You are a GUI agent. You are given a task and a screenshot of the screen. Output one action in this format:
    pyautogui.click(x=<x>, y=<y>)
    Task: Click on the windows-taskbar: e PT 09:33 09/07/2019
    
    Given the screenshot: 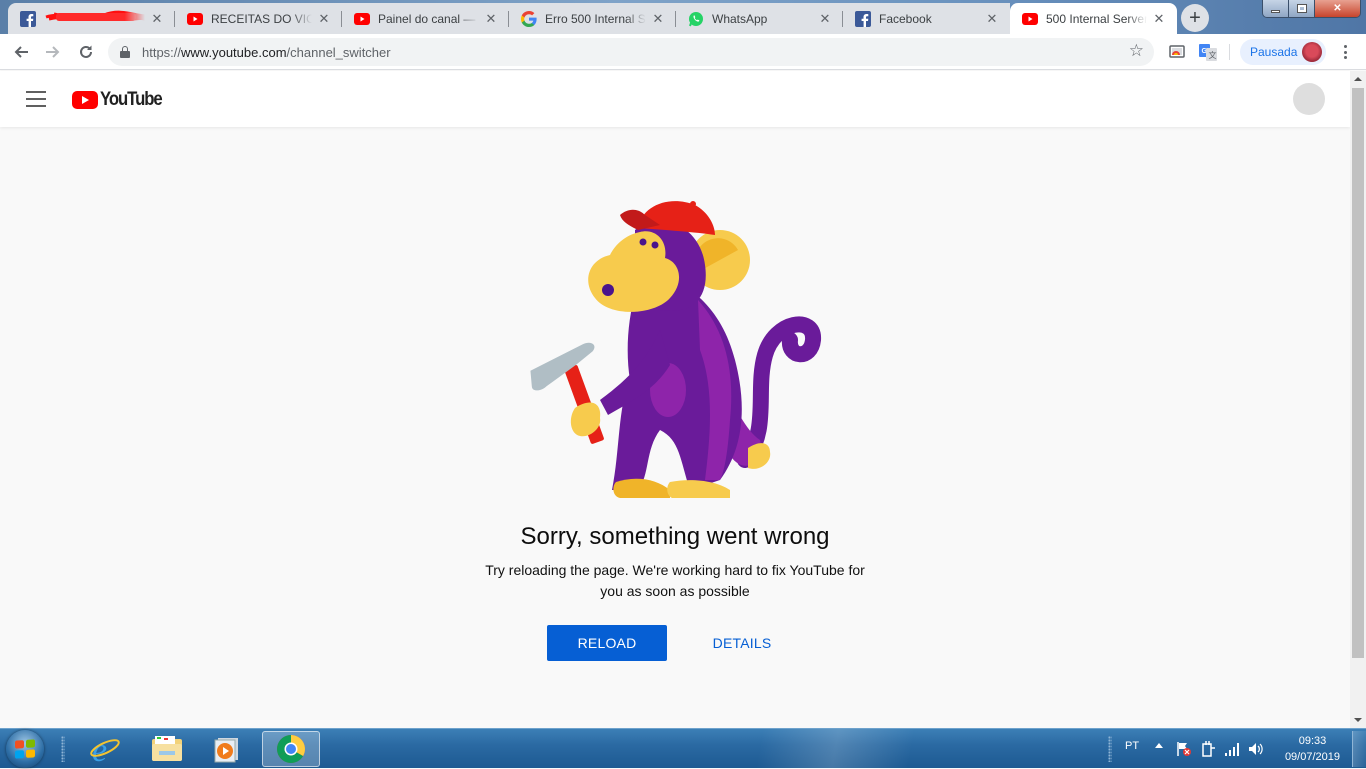 What is the action you would take?
    pyautogui.click(x=683, y=748)
    